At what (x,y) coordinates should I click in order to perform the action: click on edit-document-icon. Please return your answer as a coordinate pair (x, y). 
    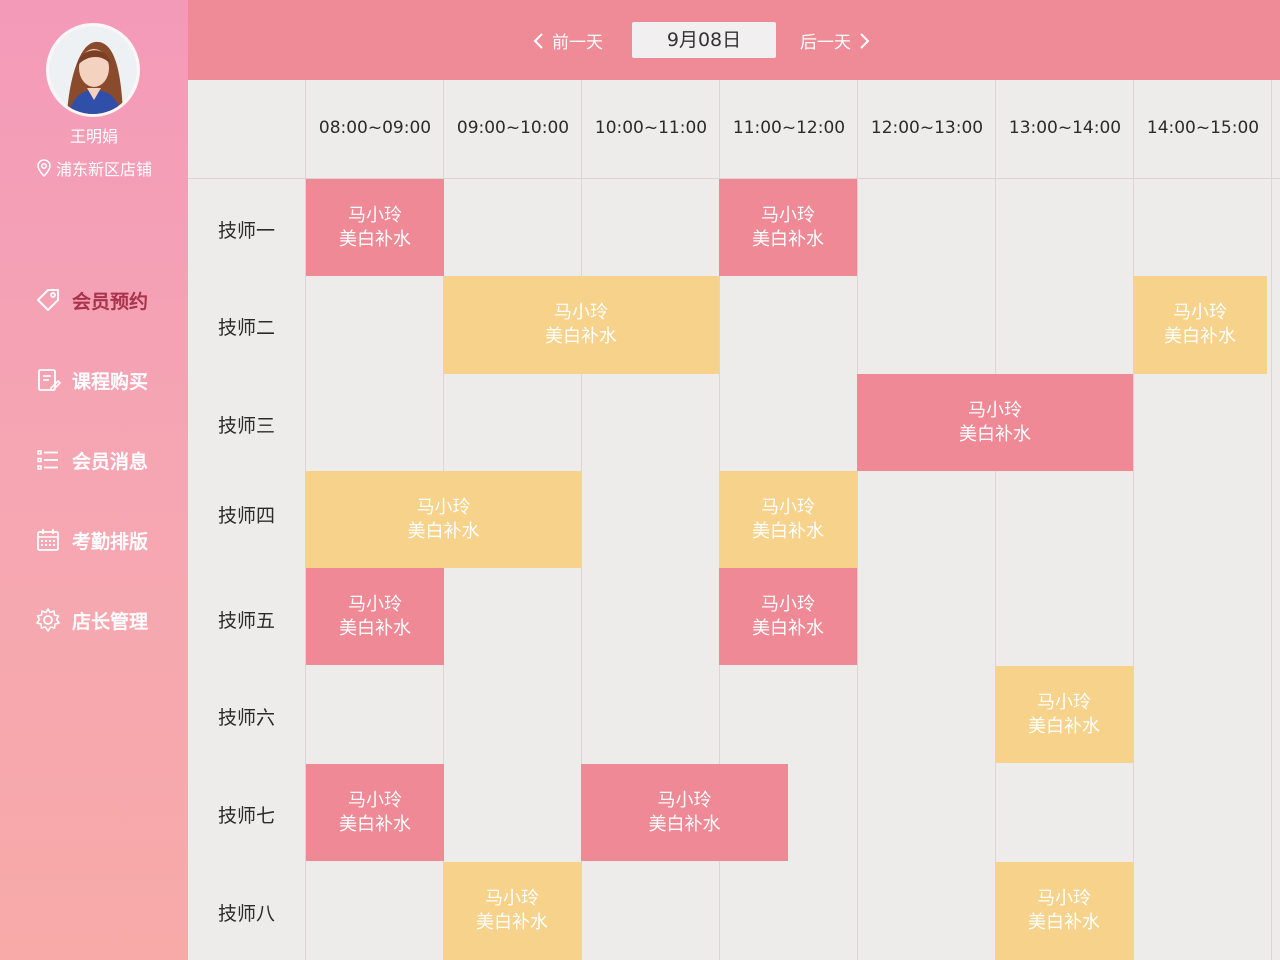
    Looking at the image, I should click on (48, 380).